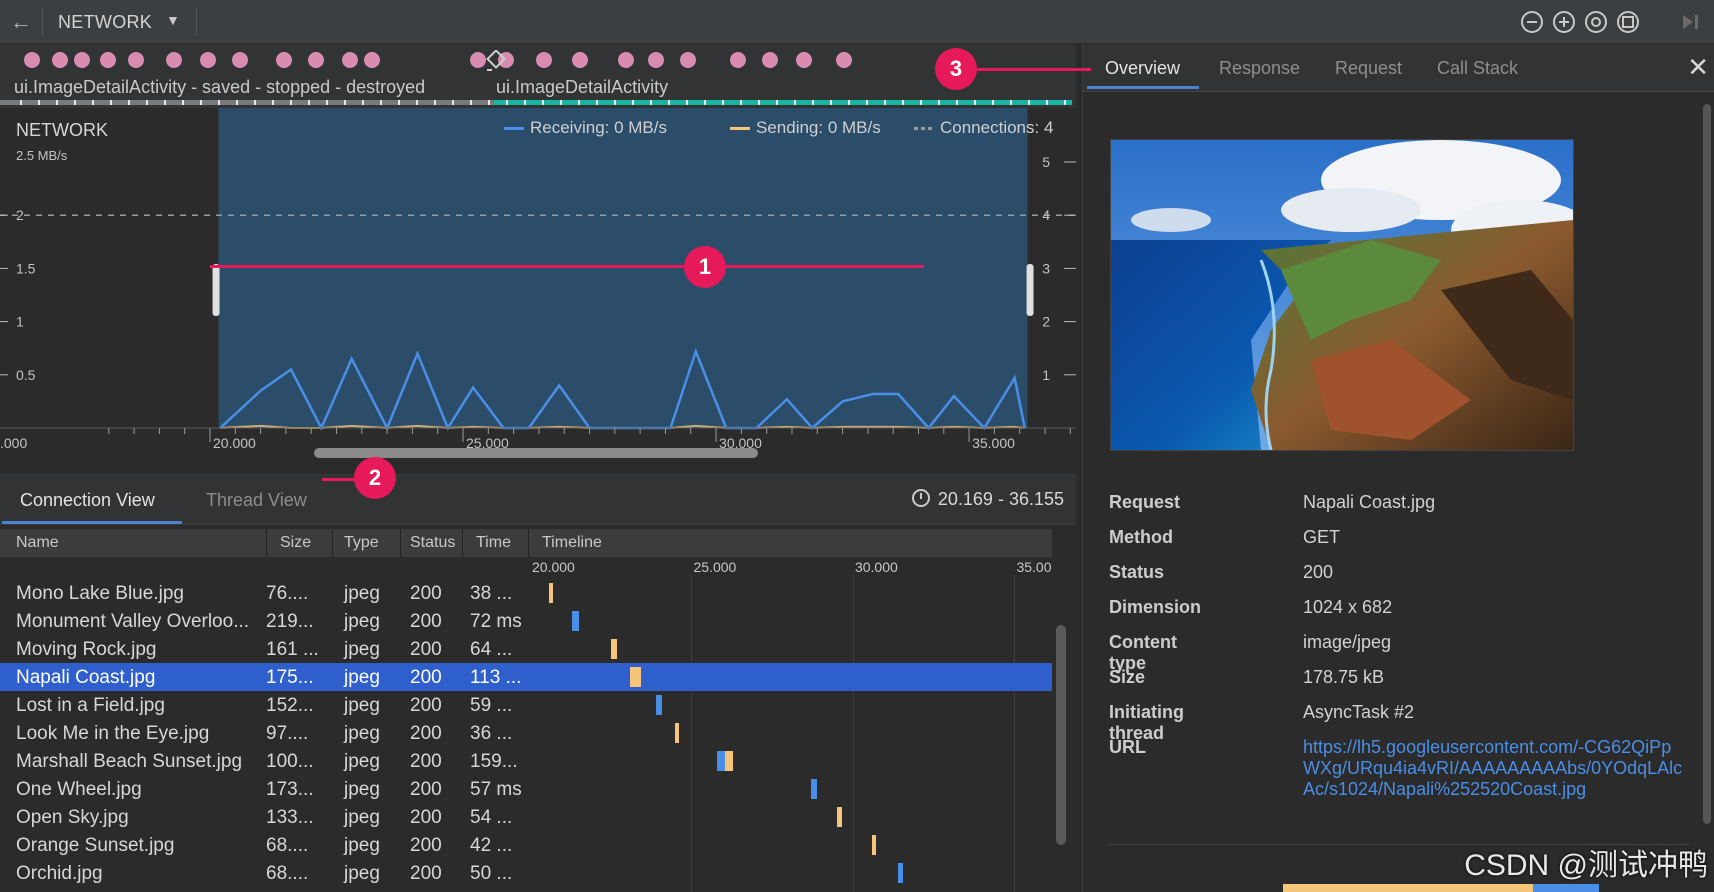 The image size is (1714, 892). Describe the element at coordinates (87, 500) in the screenshot. I see `tab-connection-view: Connection View` at that location.